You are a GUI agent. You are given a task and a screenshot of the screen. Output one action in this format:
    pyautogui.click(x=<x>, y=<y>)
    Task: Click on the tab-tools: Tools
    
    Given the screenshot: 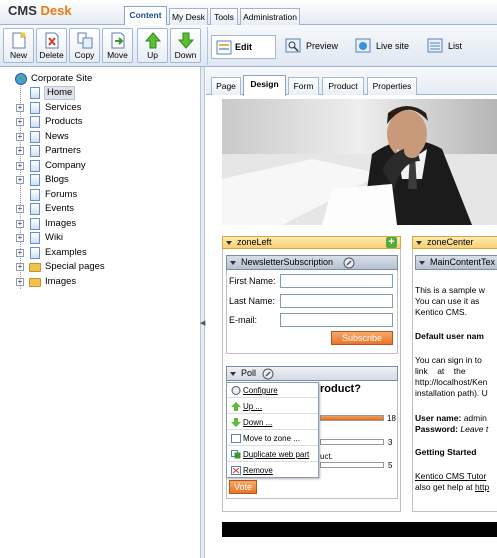 What is the action you would take?
    pyautogui.click(x=224, y=16)
    